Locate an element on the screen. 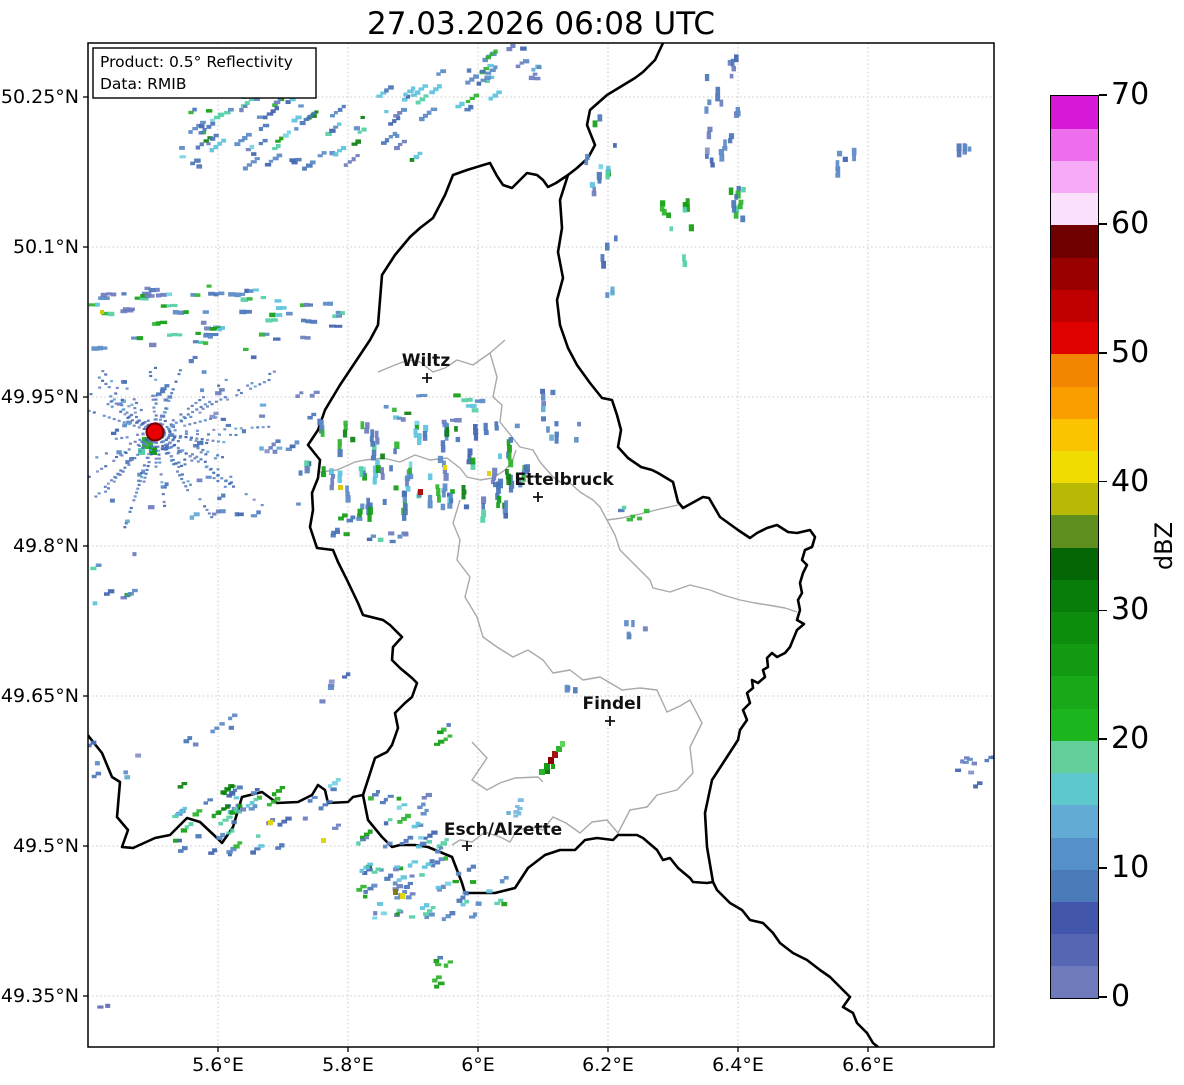  y-tick-label: 50.1°N is located at coordinates (46, 247).